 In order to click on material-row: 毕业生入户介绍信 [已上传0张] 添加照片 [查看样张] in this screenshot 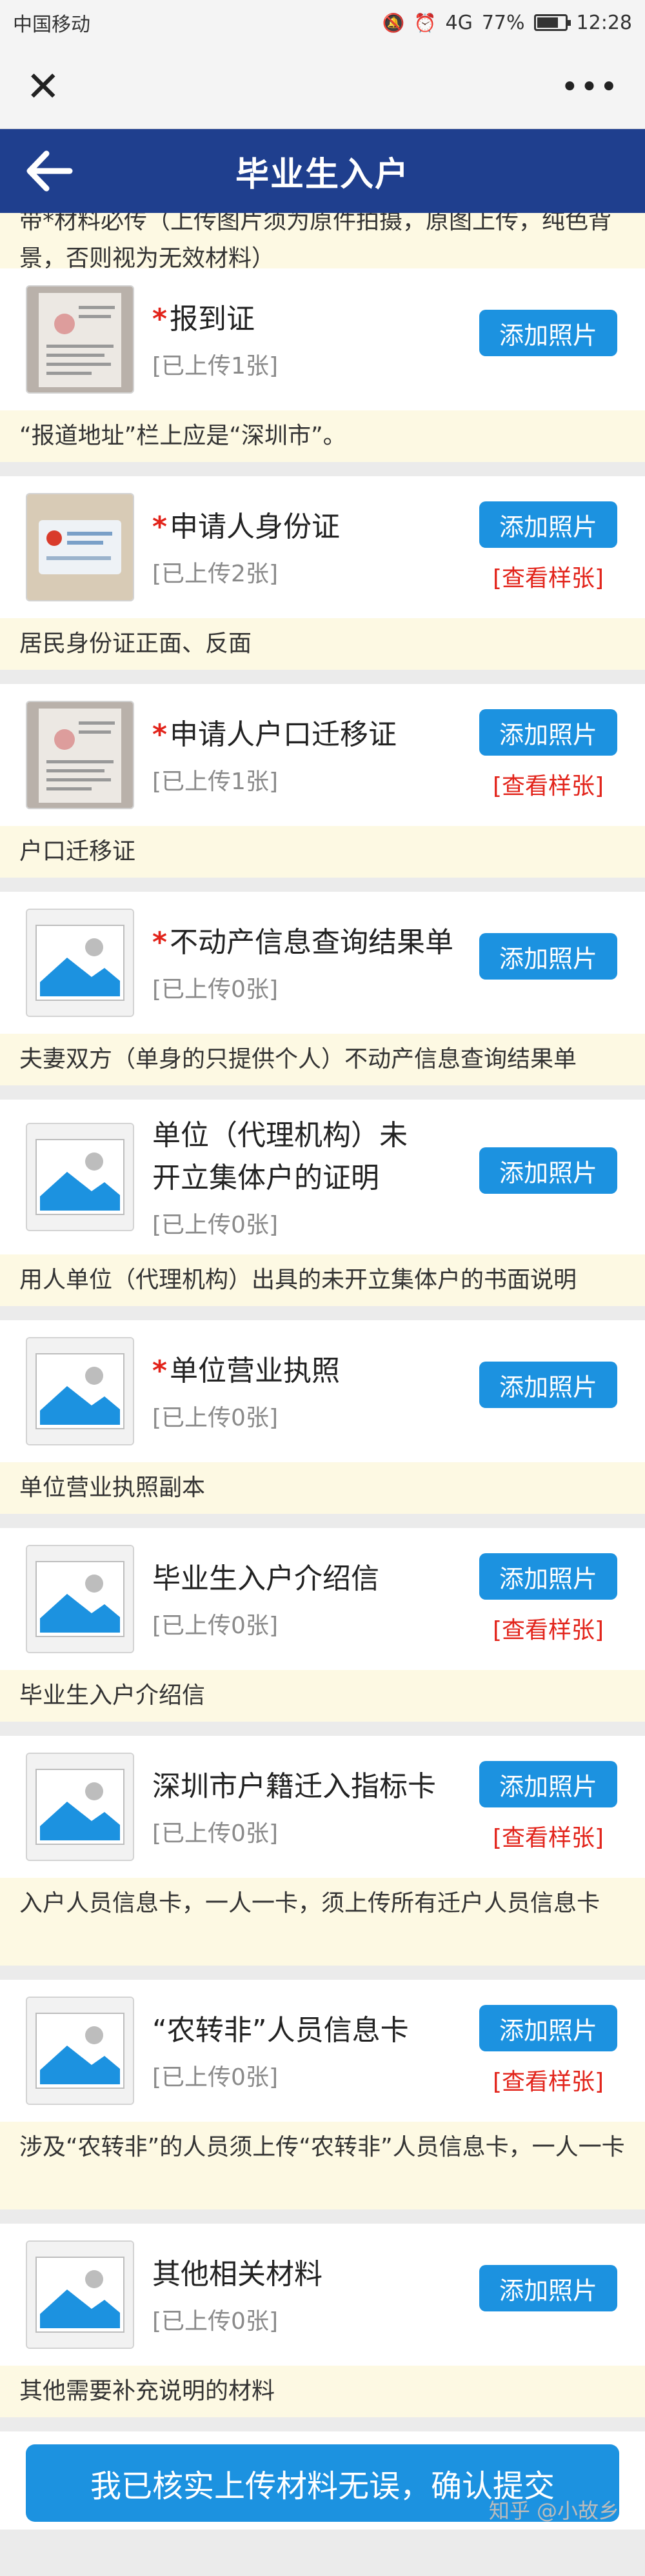, I will do `click(323, 1599)`.